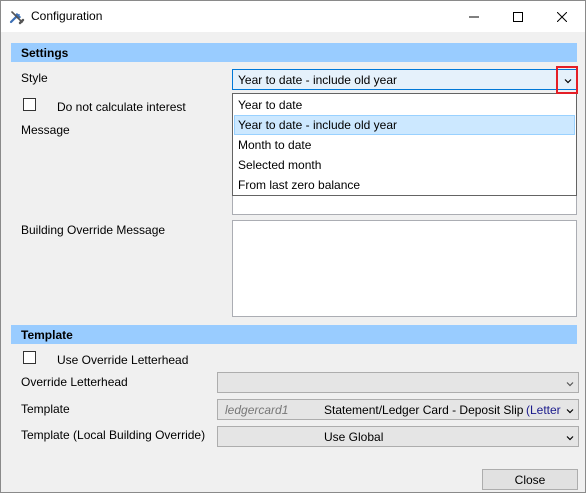 The image size is (586, 493). I want to click on dropdown-option-month-to-date: Month to date, so click(404, 145).